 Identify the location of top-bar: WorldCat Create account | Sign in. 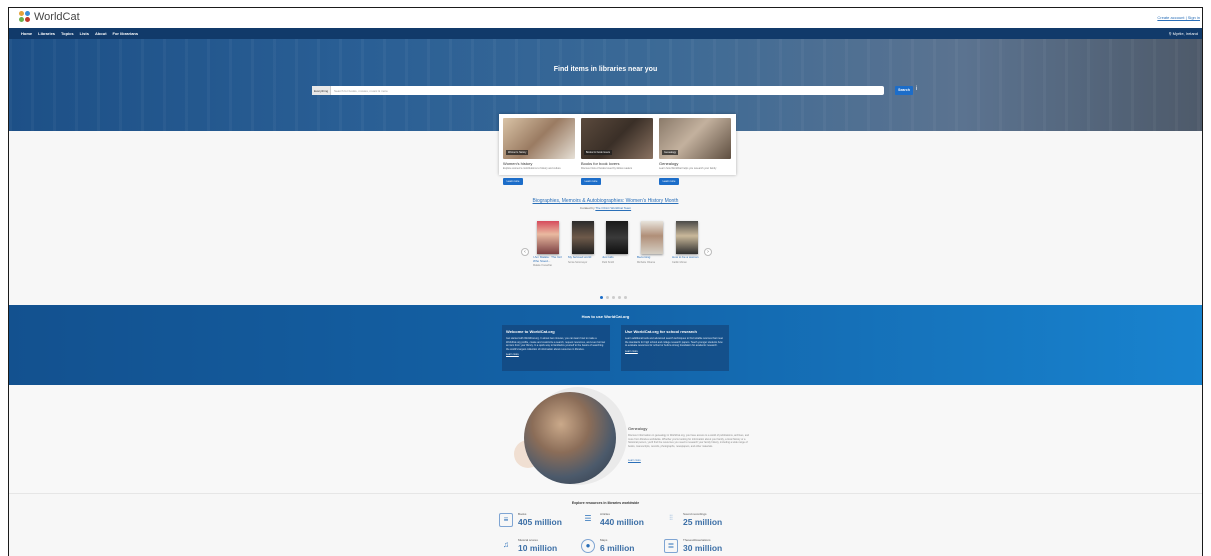
(605, 18).